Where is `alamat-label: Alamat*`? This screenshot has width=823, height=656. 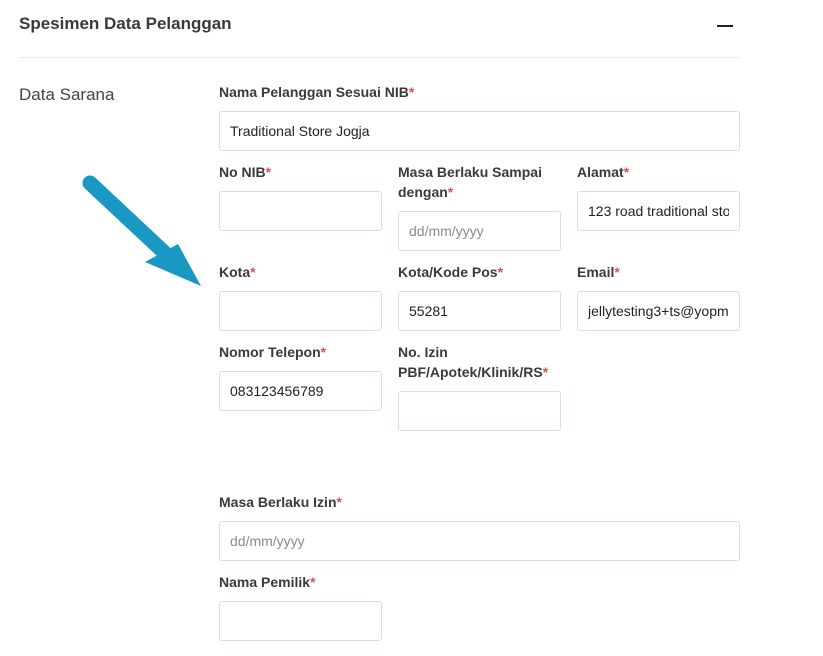
alamat-label: Alamat* is located at coordinates (603, 172).